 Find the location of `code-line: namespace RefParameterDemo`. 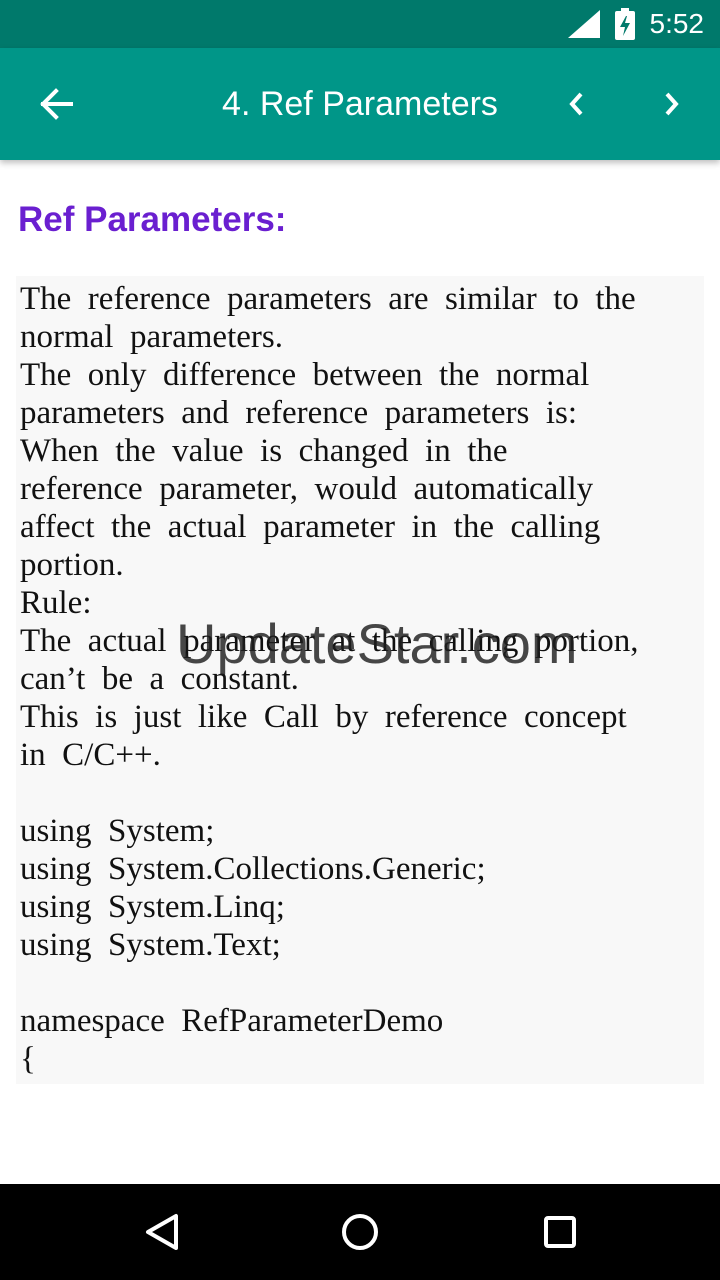

code-line: namespace RefParameterDemo is located at coordinates (232, 1021).